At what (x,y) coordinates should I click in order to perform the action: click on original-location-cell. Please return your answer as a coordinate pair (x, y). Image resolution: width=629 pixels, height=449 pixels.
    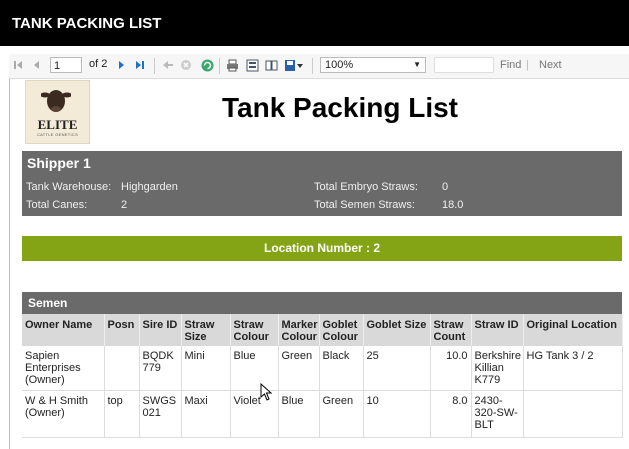
    Looking at the image, I should click on (573, 414).